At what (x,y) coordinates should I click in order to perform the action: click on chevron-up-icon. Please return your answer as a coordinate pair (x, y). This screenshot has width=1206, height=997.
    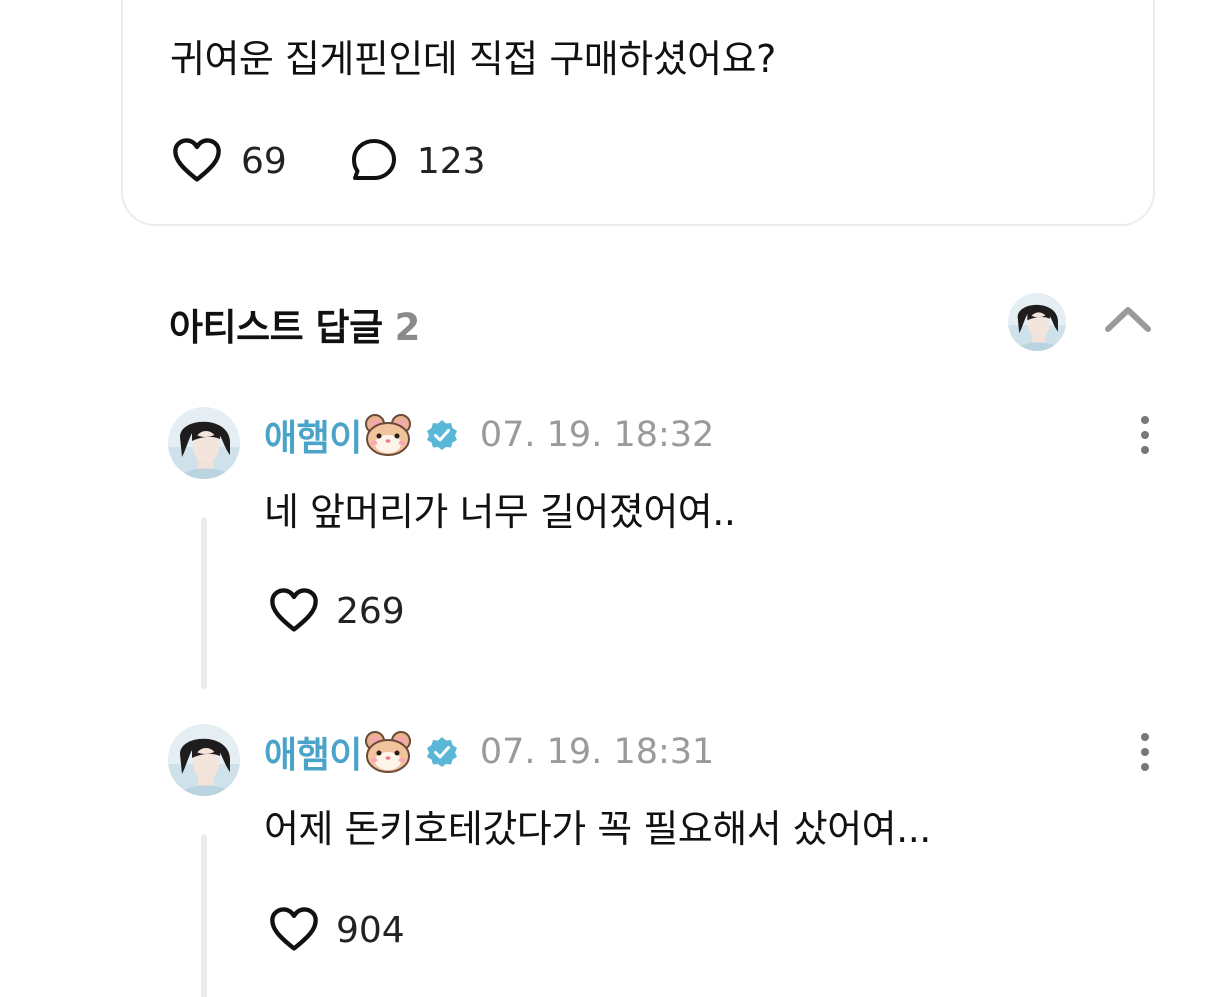
    Looking at the image, I should click on (1128, 319).